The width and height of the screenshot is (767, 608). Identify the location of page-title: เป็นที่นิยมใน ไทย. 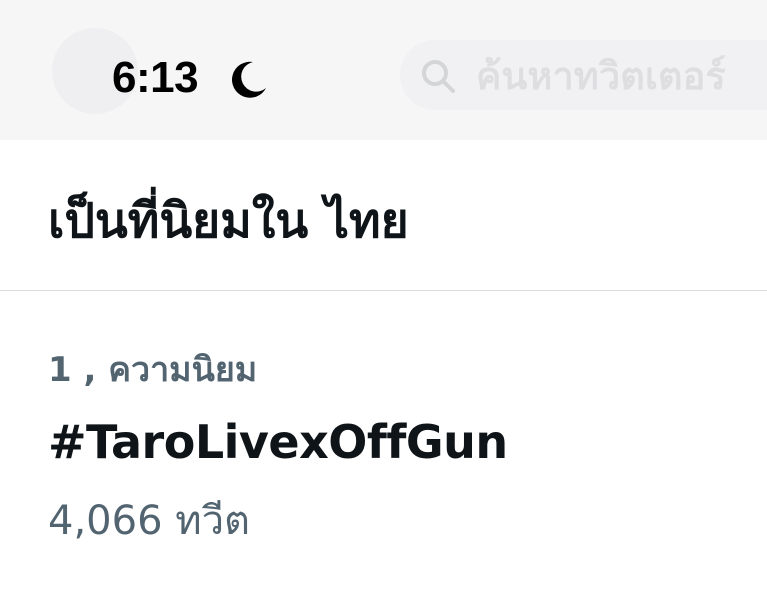
(228, 221).